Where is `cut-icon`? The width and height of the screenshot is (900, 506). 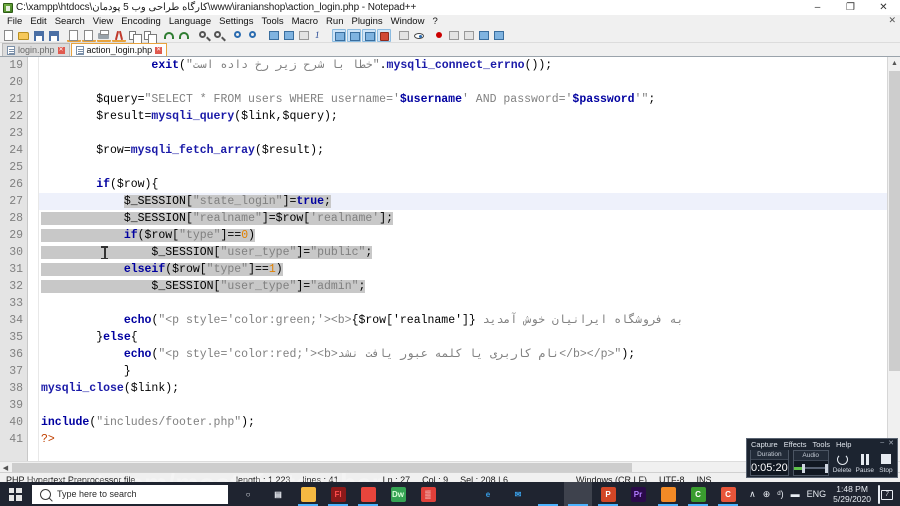 cut-icon is located at coordinates (119, 35).